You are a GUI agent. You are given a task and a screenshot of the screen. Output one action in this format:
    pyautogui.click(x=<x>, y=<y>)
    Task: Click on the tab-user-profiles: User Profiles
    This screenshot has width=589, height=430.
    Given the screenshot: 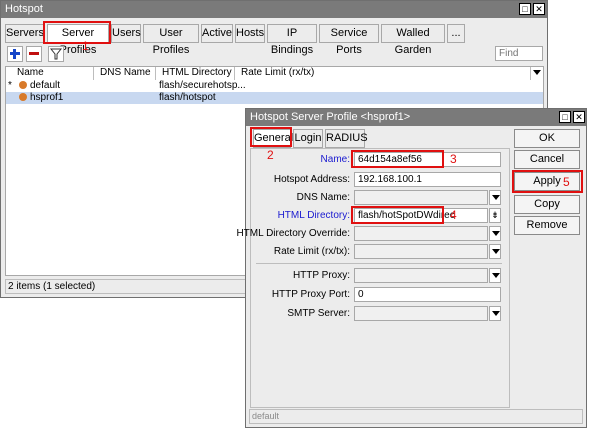 What is the action you would take?
    pyautogui.click(x=171, y=40)
    